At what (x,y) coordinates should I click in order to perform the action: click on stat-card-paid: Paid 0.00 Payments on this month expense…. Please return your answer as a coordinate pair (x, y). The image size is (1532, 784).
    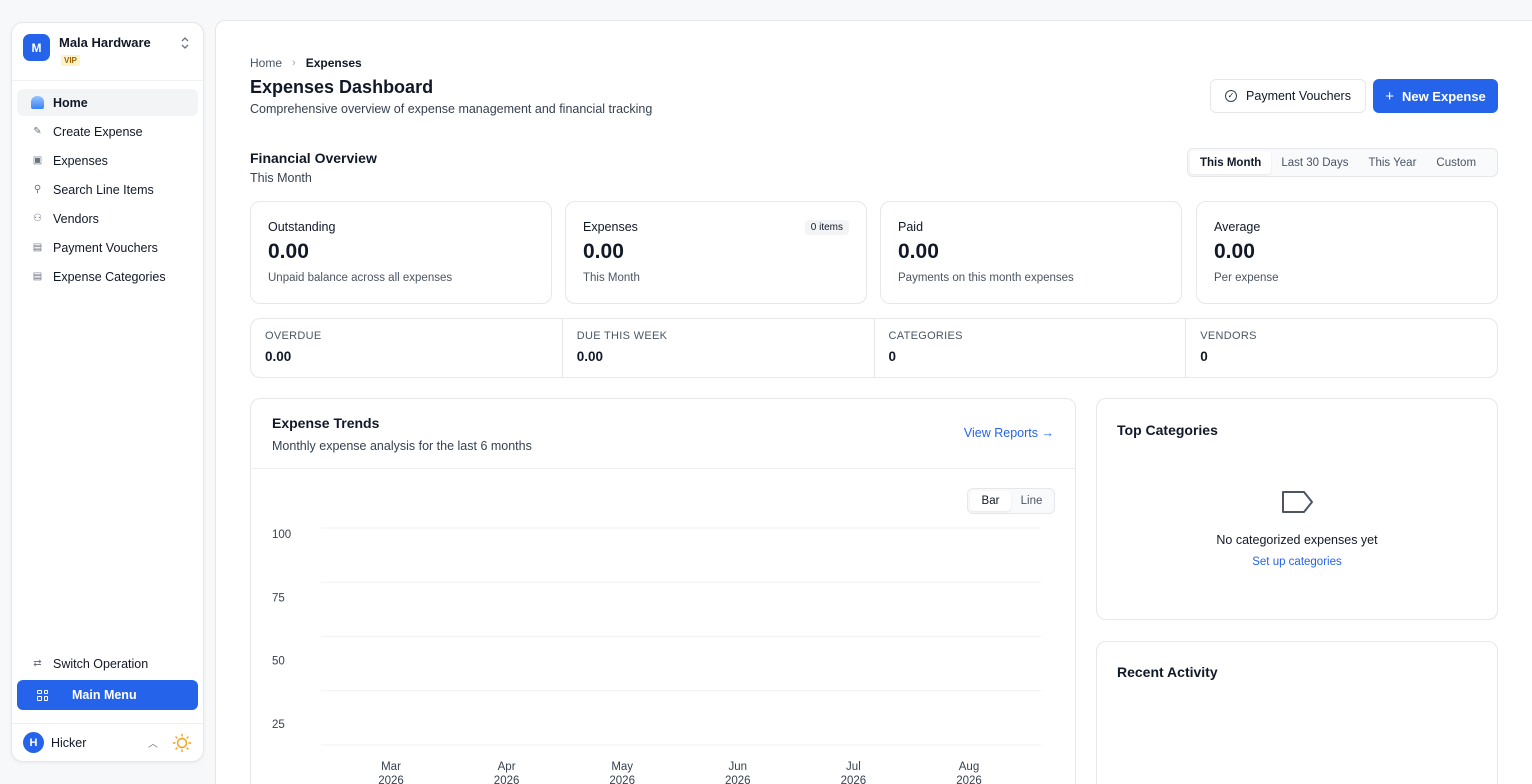
    Looking at the image, I should click on (1031, 252).